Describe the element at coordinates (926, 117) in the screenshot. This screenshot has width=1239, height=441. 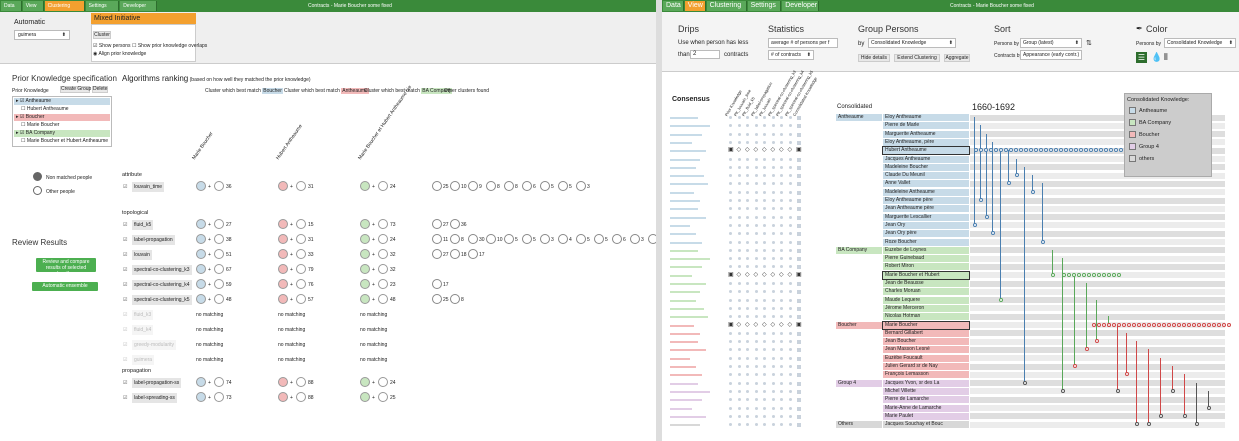
I see `person-name: Eloy Antheaume` at that location.